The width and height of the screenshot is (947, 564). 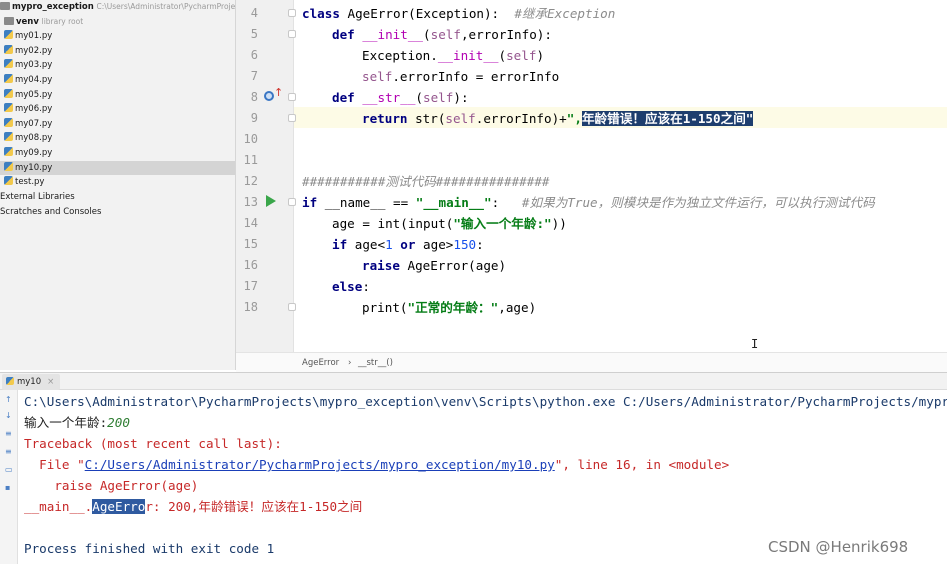 I want to click on line-number: 18, so click(x=250, y=307).